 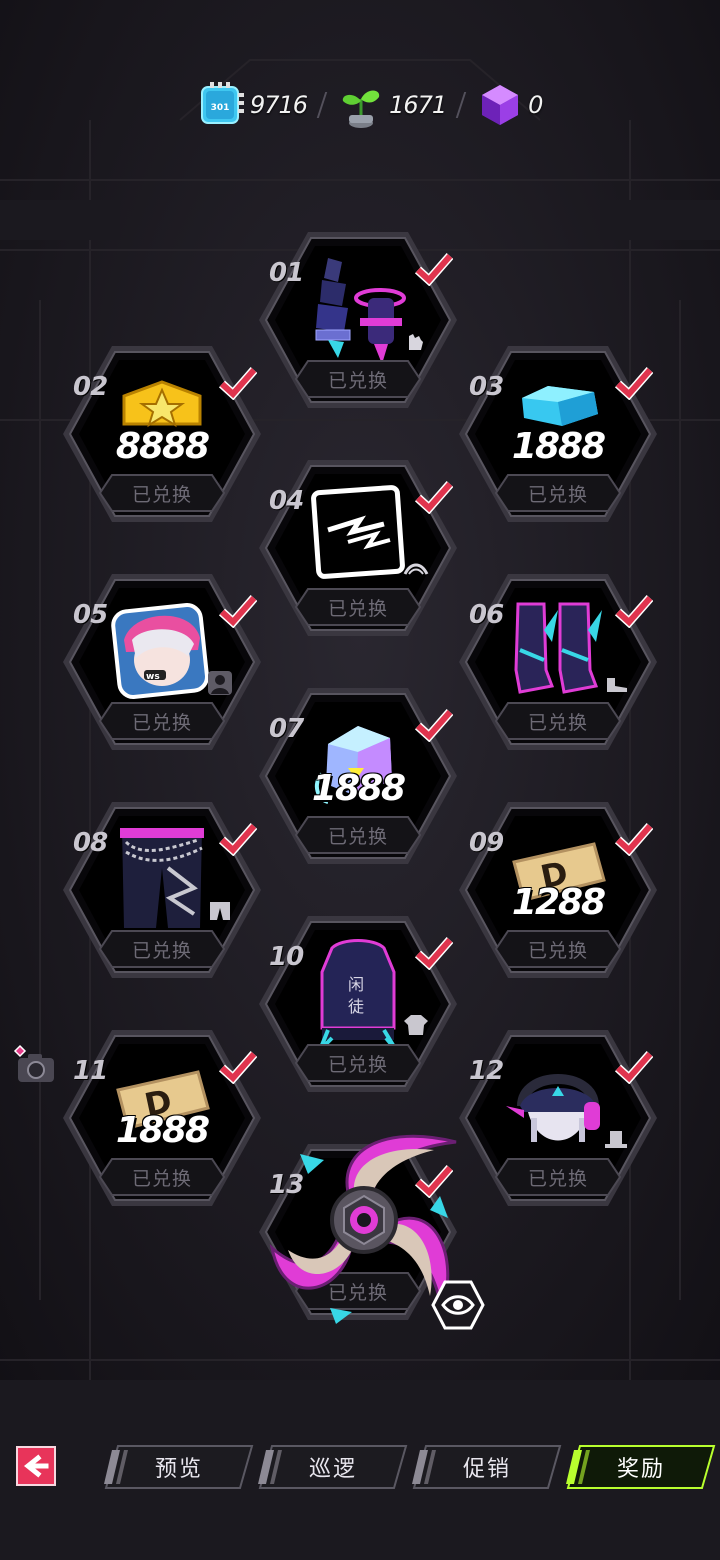 What do you see at coordinates (286, 273) in the screenshot?
I see `reward-number: 01` at bounding box center [286, 273].